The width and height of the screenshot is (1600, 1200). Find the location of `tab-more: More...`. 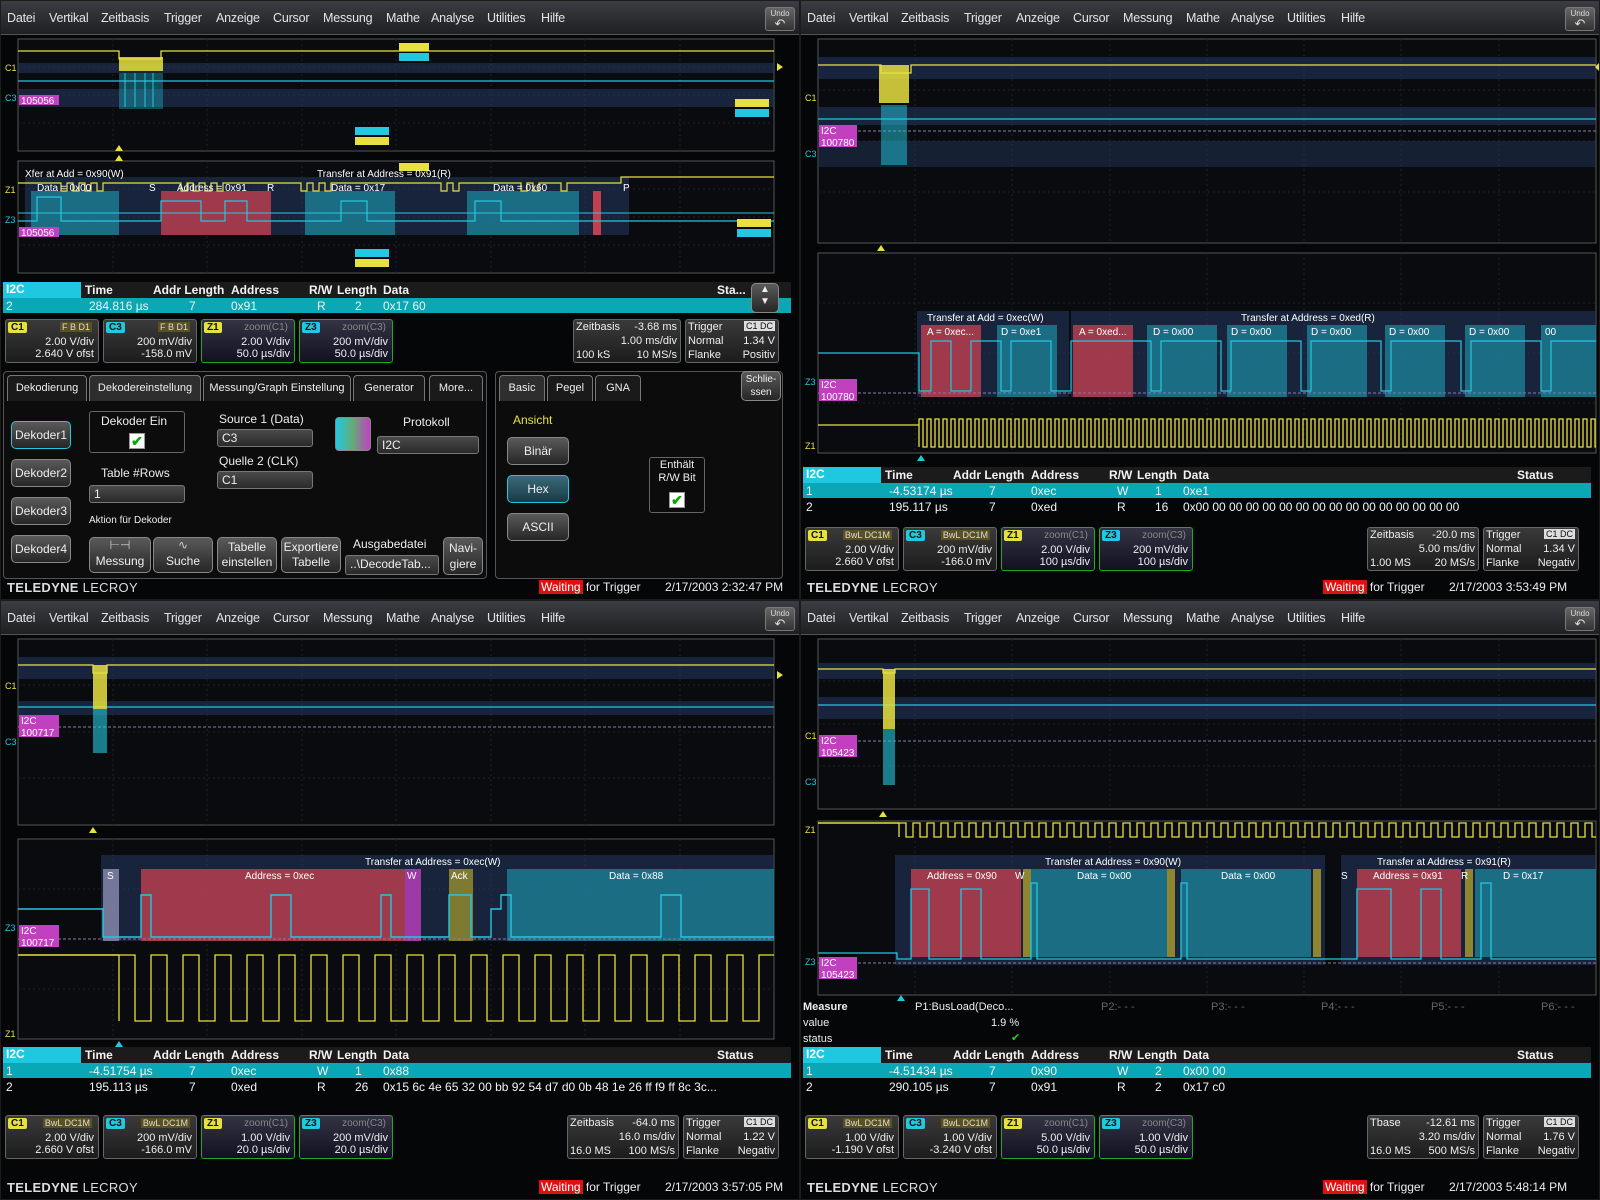

tab-more: More... is located at coordinates (456, 388).